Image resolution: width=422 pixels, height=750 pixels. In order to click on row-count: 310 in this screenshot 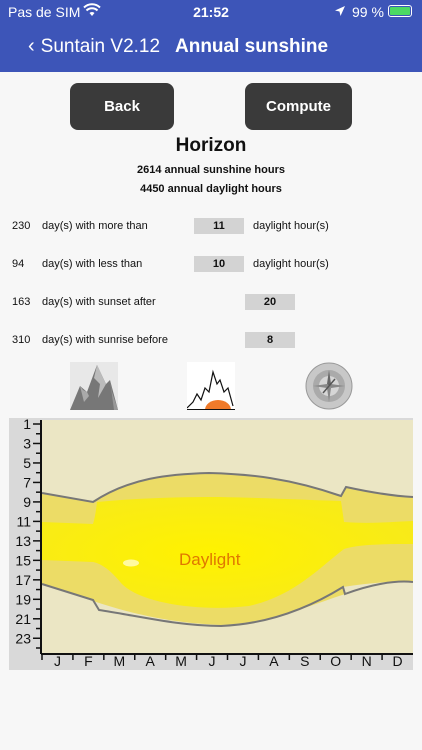, I will do `click(21, 340)`.